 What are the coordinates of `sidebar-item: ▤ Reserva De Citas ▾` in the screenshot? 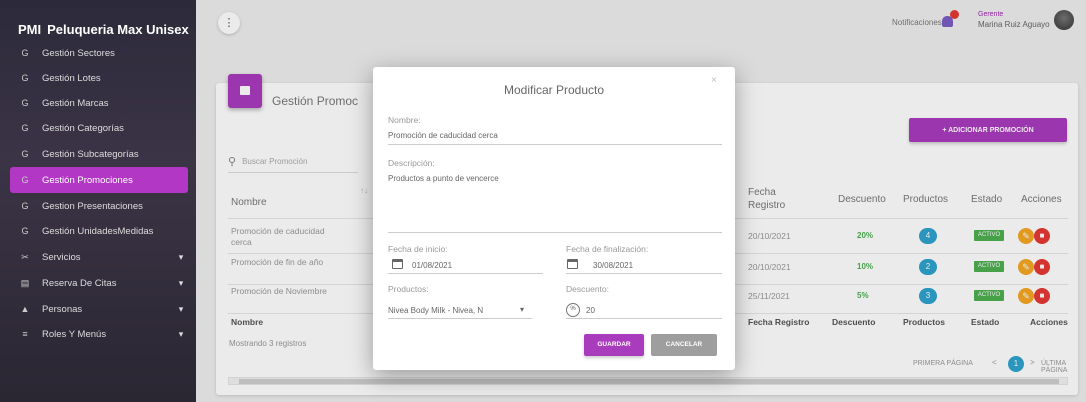 It's located at (99, 283).